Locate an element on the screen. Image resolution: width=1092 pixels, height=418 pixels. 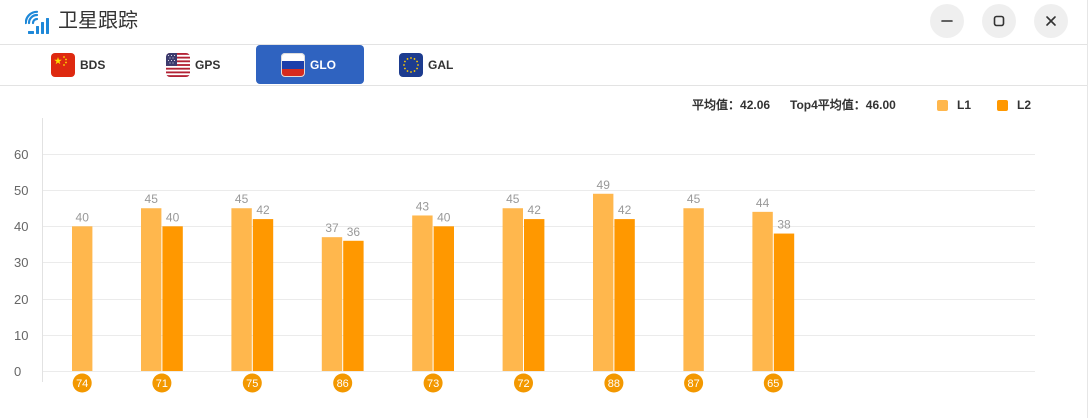
constellation-tabs: BDS GPS GLO GAL is located at coordinates (543, 65).